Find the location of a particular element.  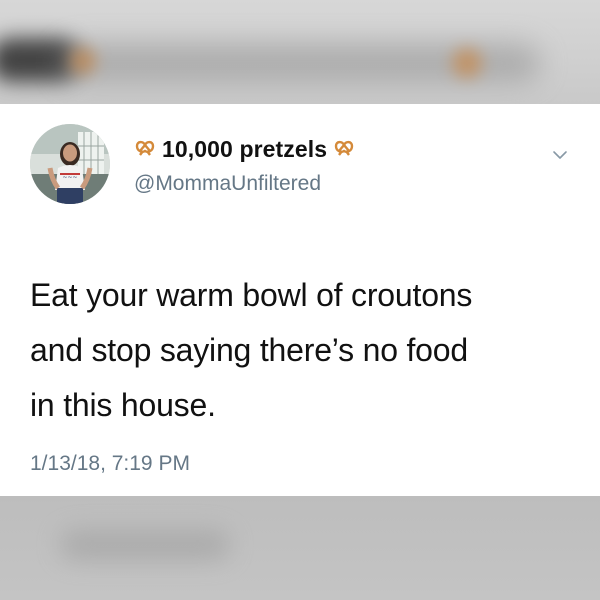

avatar: ~~~ is located at coordinates (70, 164).